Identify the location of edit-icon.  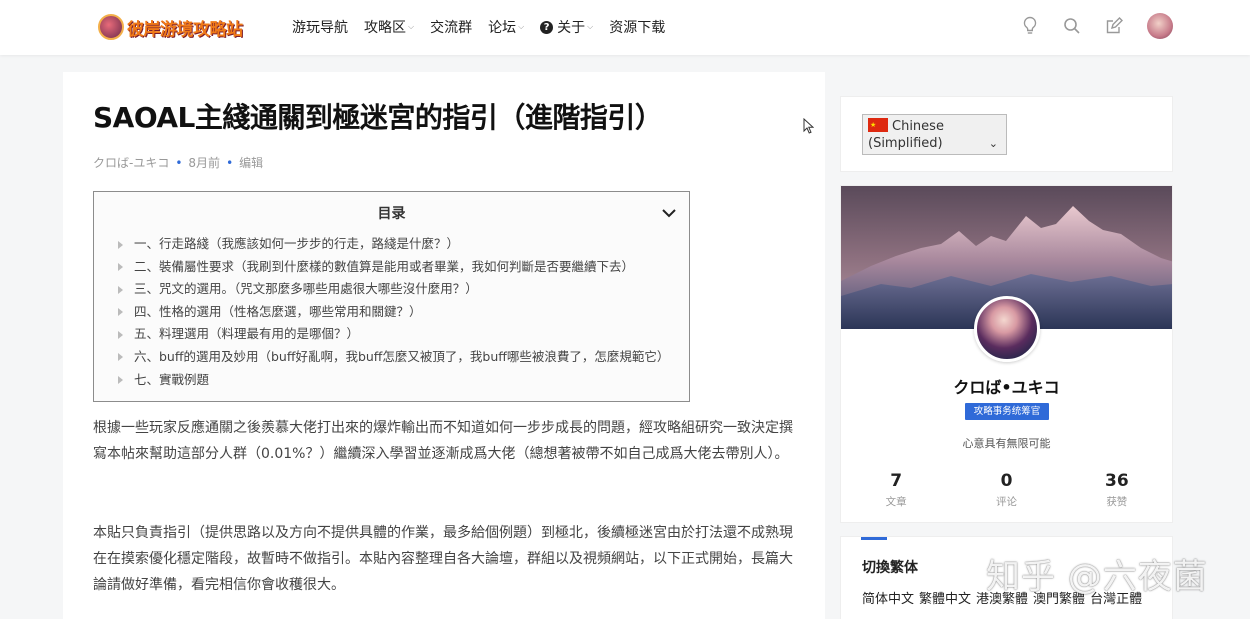
(1114, 26).